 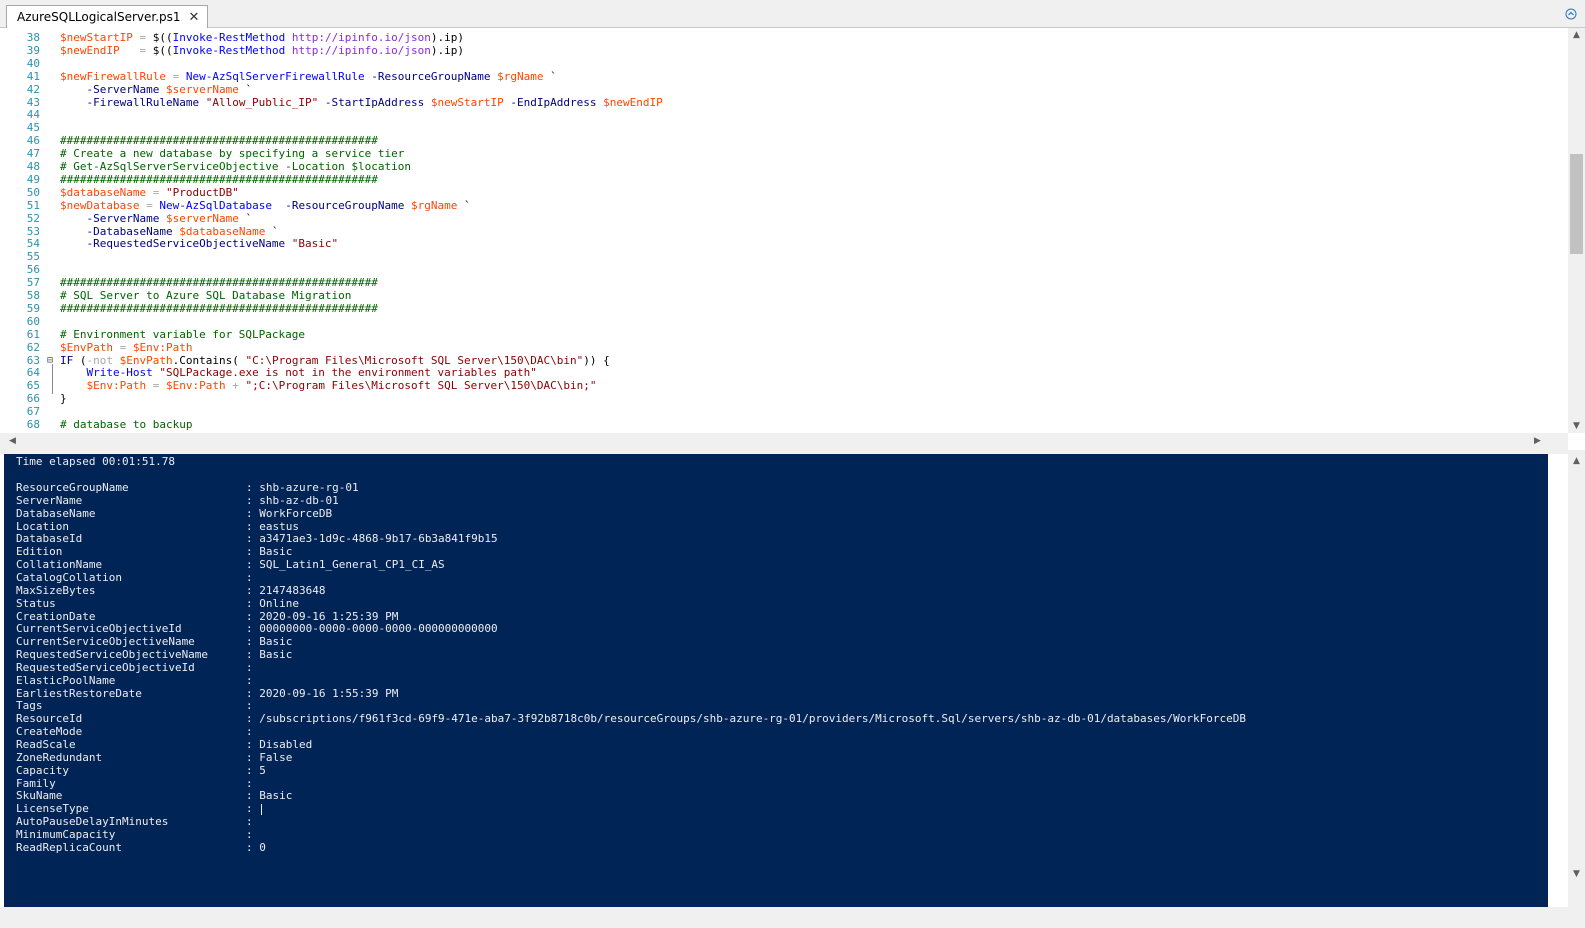 What do you see at coordinates (329, 693) in the screenshot?
I see `property-value: 2020-09-16 1:55:39 PM` at bounding box center [329, 693].